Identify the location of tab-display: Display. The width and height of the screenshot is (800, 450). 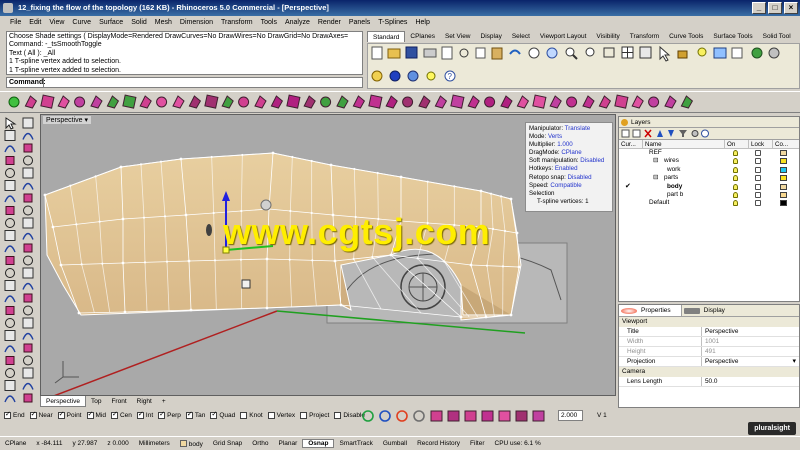
(491, 36).